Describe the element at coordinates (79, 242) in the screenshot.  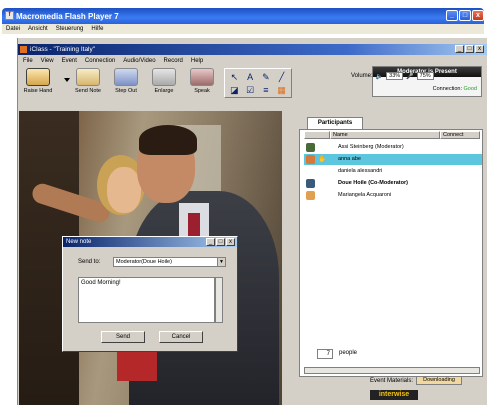
I see `new-note-title: New note` at that location.